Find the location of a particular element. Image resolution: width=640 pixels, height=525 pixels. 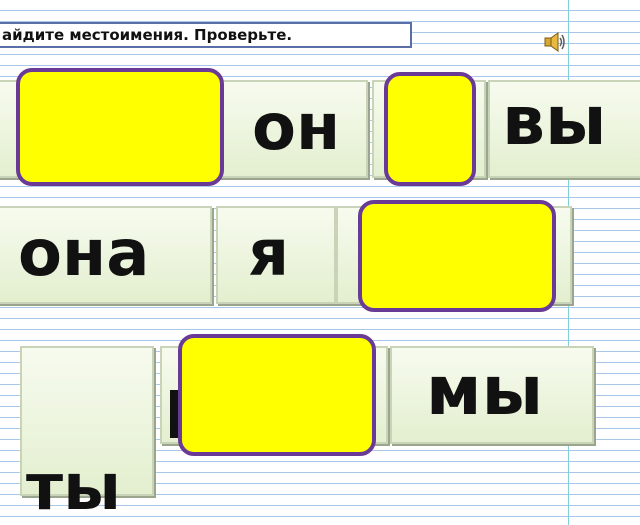

word-ty: ты is located at coordinates (73, 488).